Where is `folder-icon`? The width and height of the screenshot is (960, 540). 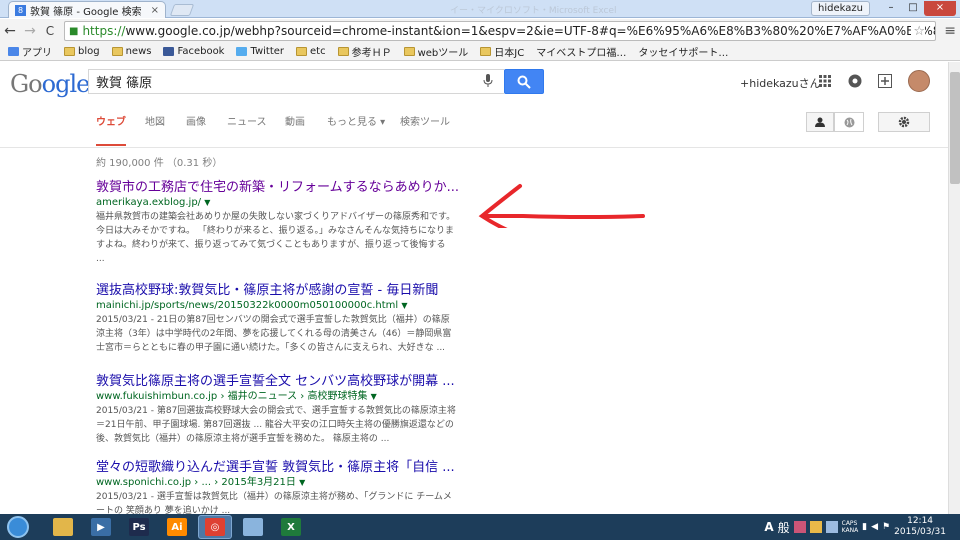 folder-icon is located at coordinates (343, 51).